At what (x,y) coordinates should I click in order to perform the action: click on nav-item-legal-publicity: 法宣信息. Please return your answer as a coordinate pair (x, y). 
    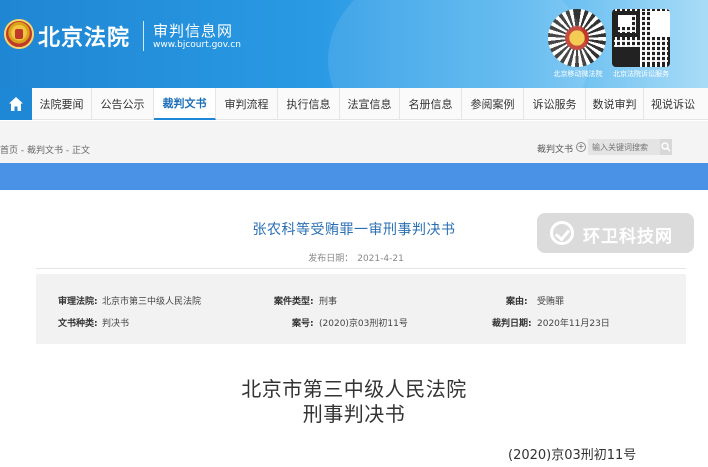
    Looking at the image, I should click on (370, 104).